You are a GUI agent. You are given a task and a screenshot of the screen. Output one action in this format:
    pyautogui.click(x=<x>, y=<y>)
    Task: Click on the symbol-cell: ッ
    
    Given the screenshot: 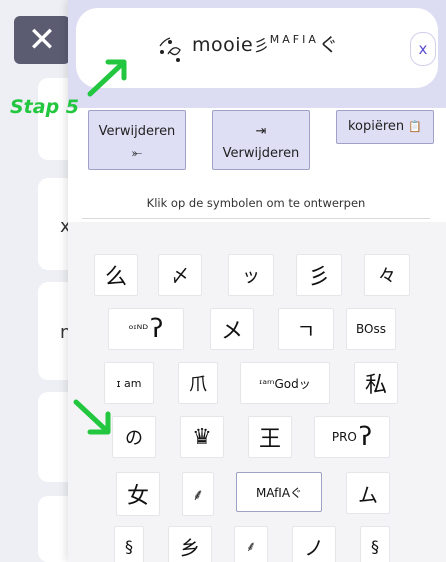 What is the action you would take?
    pyautogui.click(x=251, y=275)
    